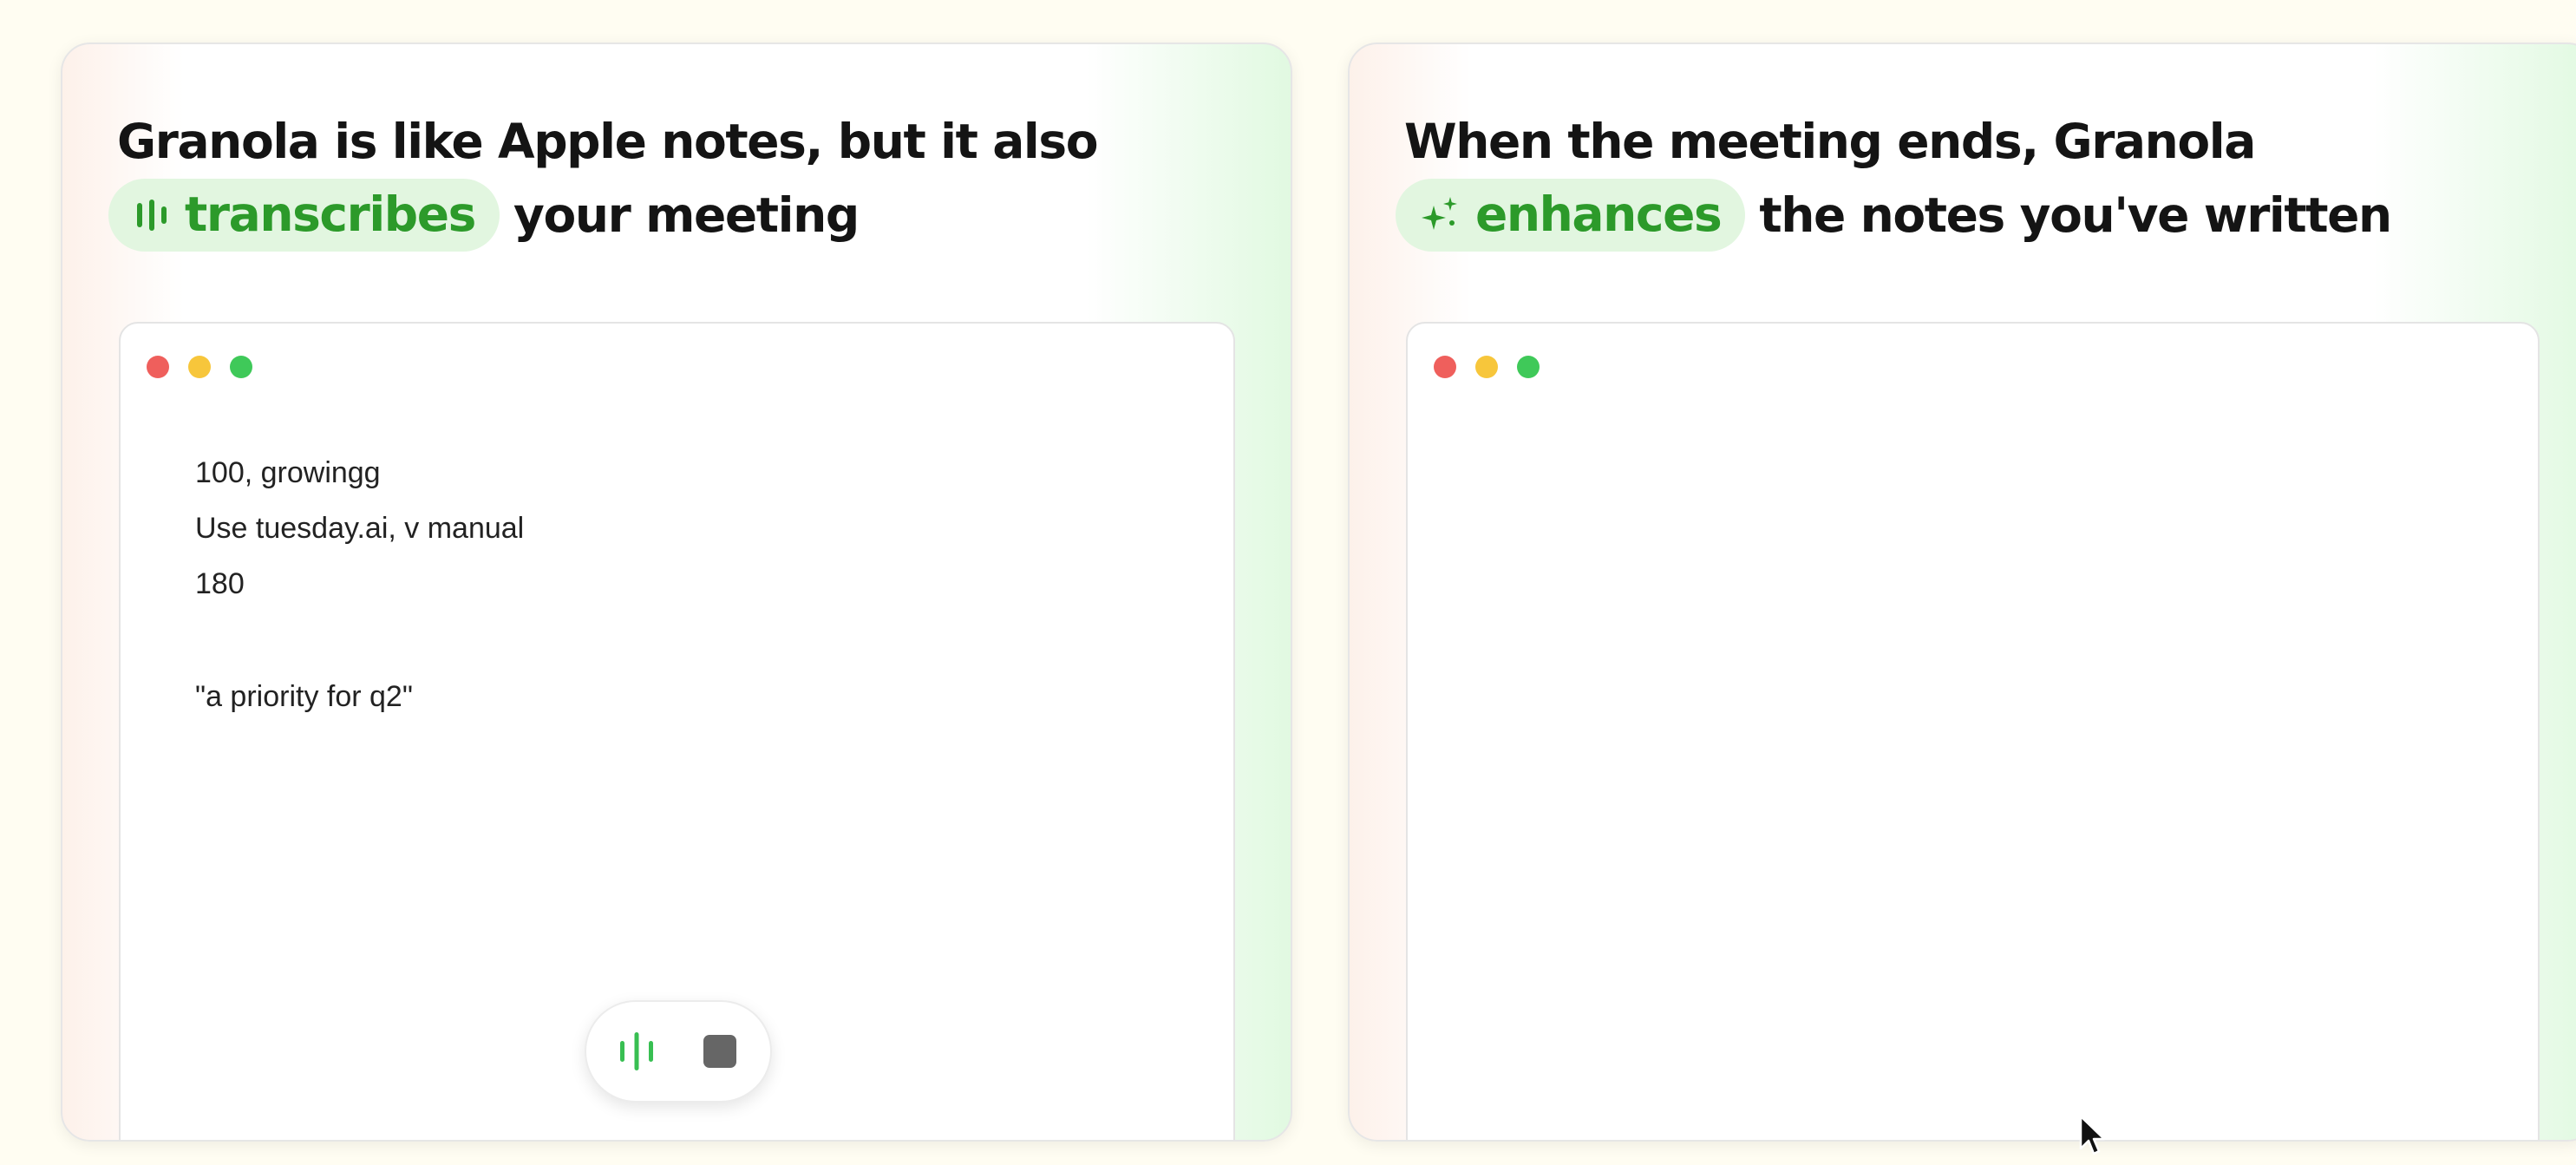  What do you see at coordinates (678, 1051) in the screenshot?
I see `recording-controls` at bounding box center [678, 1051].